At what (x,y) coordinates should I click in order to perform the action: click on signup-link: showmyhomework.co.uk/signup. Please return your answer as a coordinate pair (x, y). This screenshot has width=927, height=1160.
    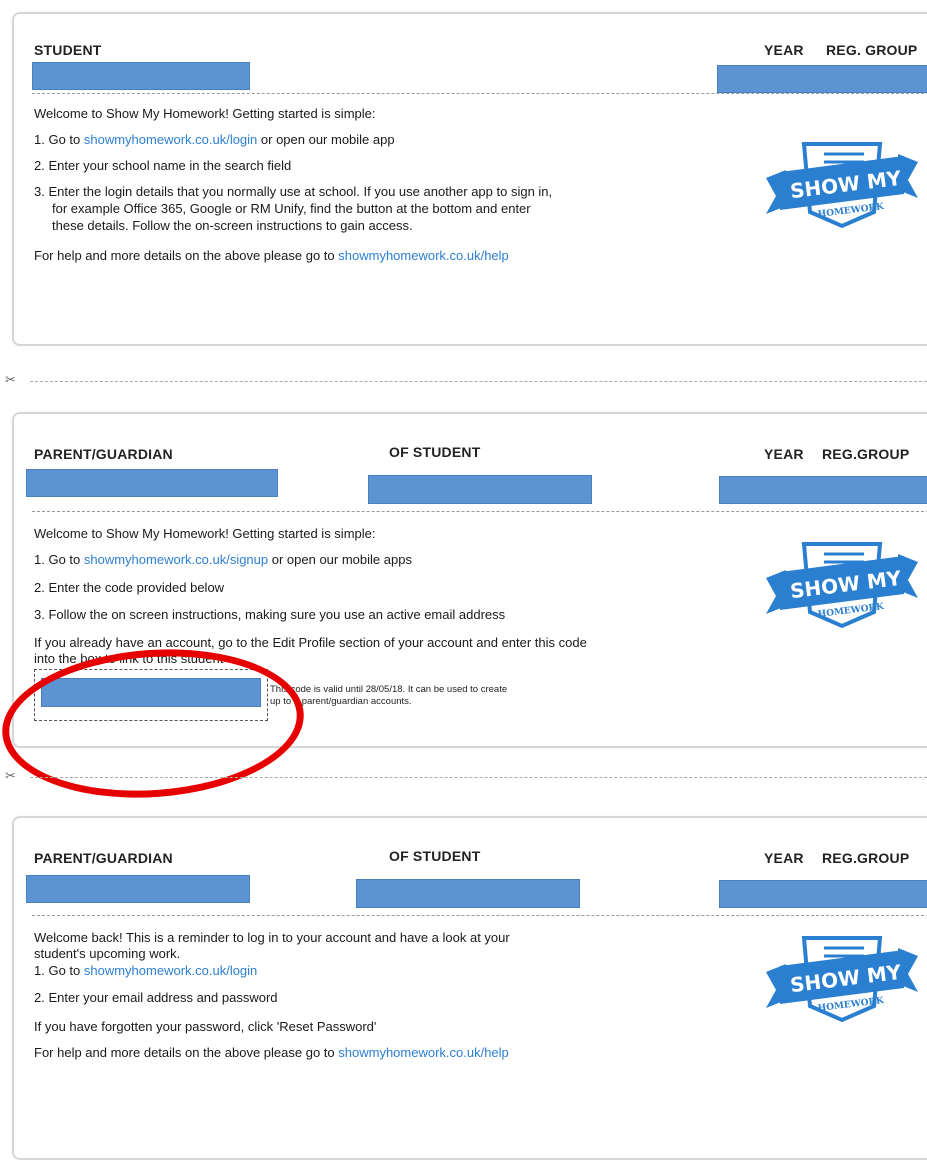
    Looking at the image, I should click on (176, 559).